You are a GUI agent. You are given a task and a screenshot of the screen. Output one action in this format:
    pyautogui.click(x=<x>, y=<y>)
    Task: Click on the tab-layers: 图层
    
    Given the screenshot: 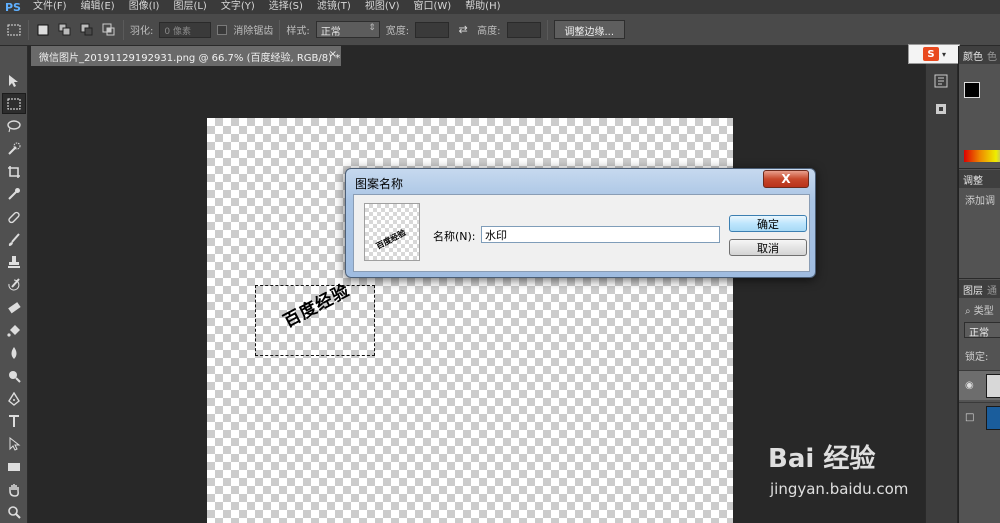 What is the action you would take?
    pyautogui.click(x=973, y=289)
    